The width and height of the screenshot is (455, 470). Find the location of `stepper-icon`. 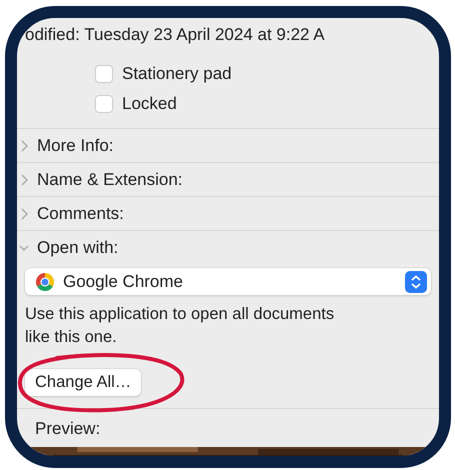

stepper-icon is located at coordinates (416, 281).